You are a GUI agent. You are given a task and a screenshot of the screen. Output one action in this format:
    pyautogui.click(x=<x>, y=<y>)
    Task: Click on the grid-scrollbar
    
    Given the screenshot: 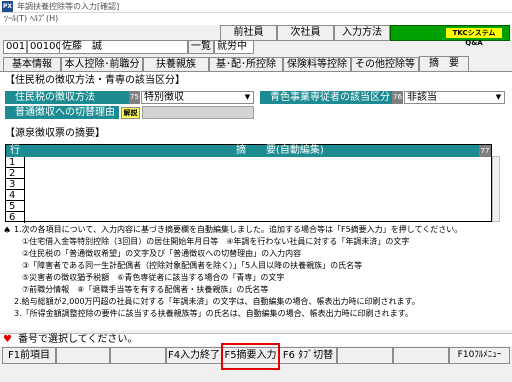 What is the action you would take?
    pyautogui.click(x=496, y=189)
    